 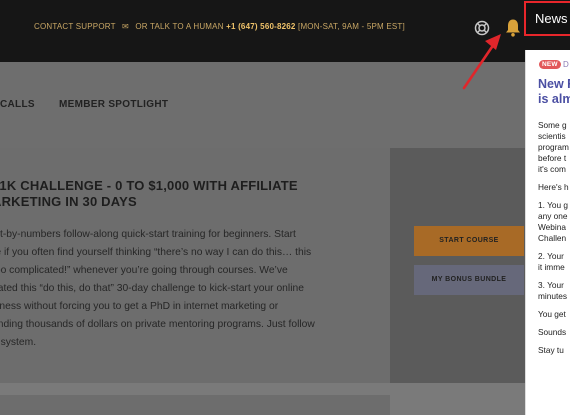 What do you see at coordinates (552, 332) in the screenshot?
I see `post-paragraph: Sounds` at bounding box center [552, 332].